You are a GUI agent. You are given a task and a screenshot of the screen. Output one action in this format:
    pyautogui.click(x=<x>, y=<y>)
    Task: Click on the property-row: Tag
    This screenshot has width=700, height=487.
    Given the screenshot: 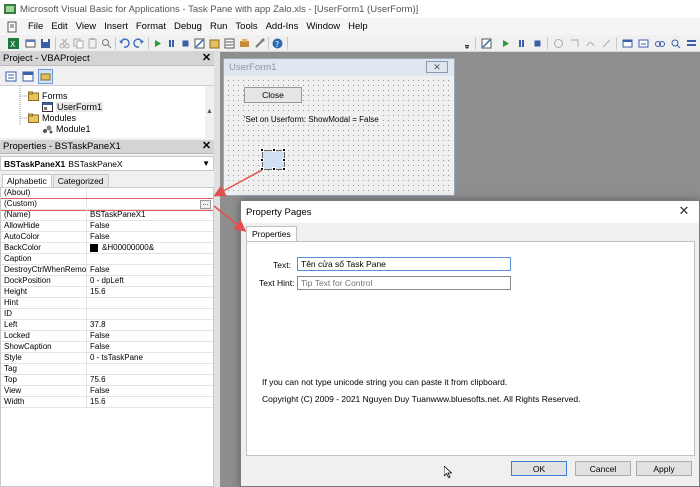 What is the action you would take?
    pyautogui.click(x=107, y=369)
    